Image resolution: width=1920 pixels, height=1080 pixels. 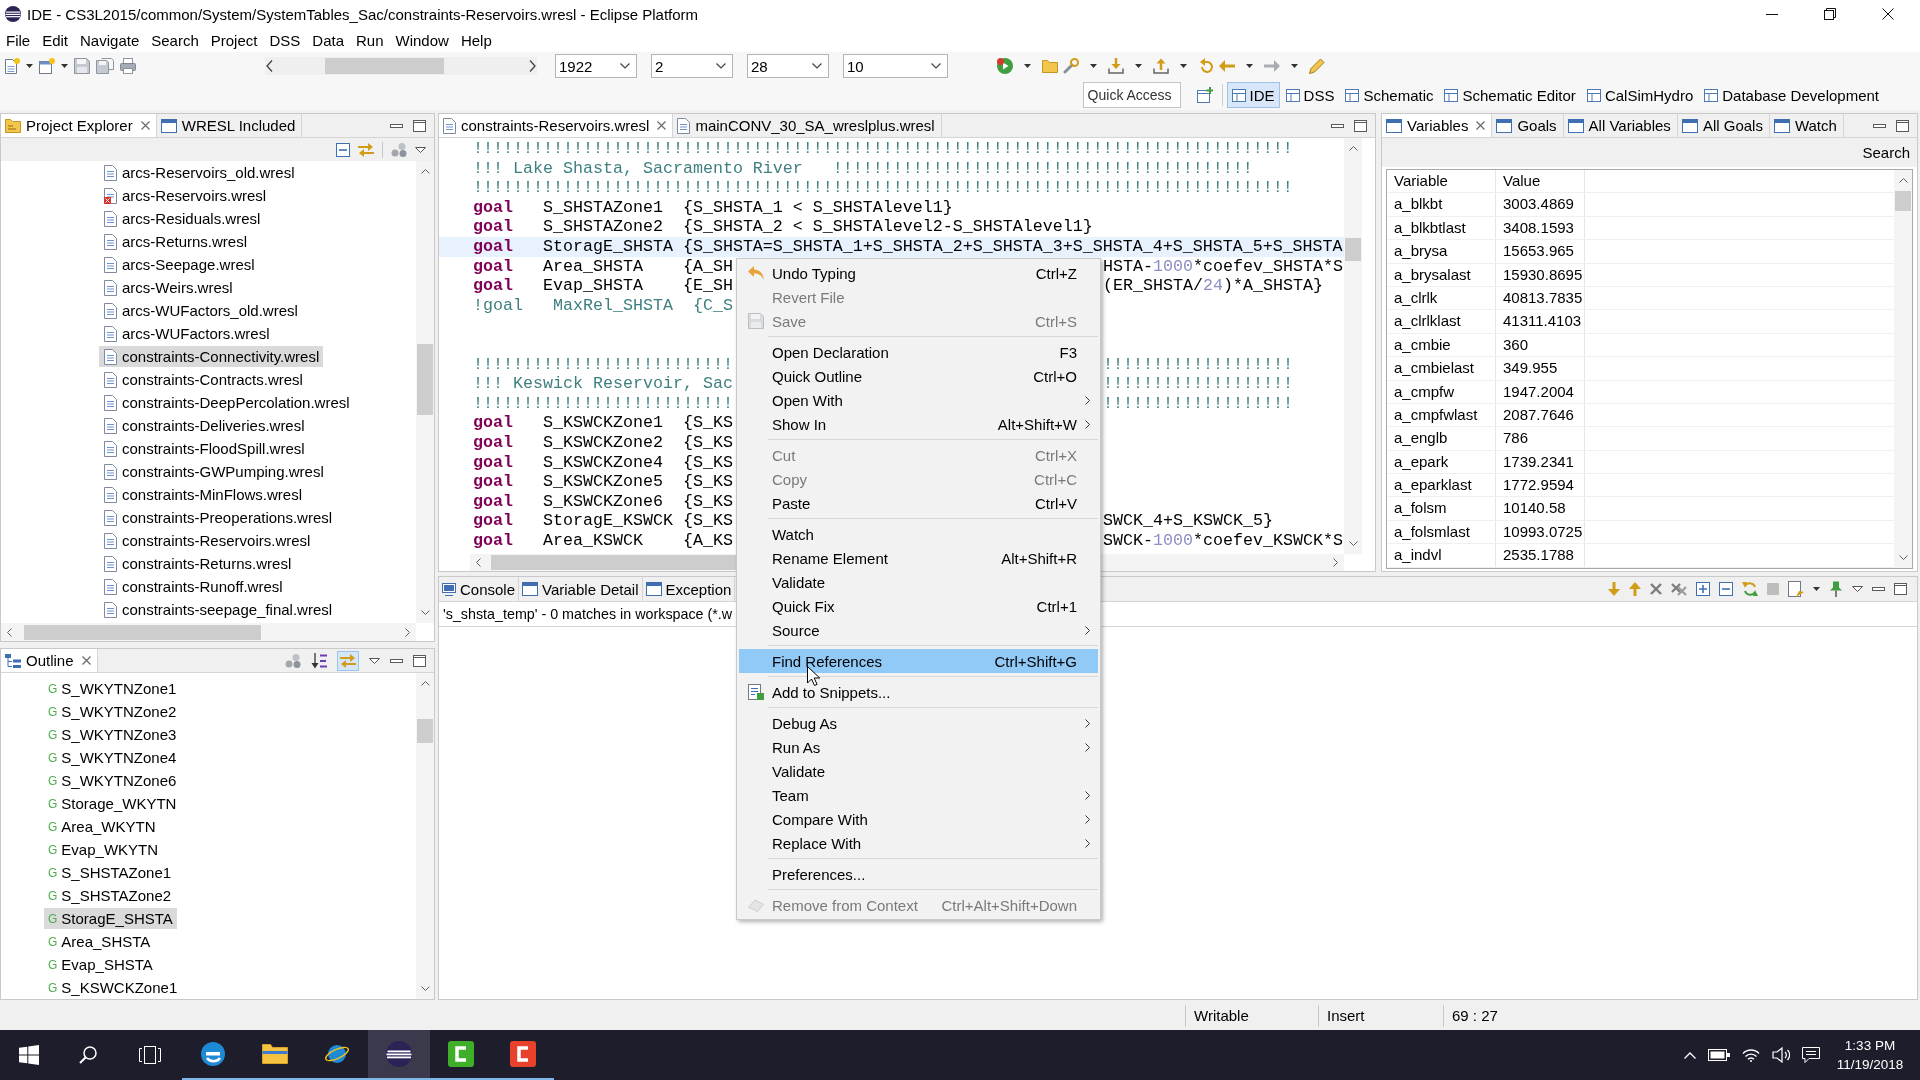 What do you see at coordinates (1441, 555) in the screenshot?
I see `table-cell: a_indvl` at bounding box center [1441, 555].